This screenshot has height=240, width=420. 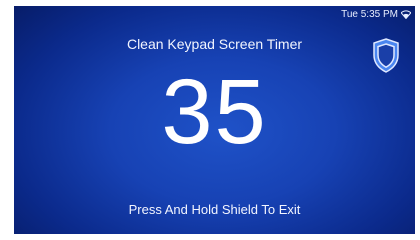 I want to click on shield-exit-button, so click(x=386, y=56).